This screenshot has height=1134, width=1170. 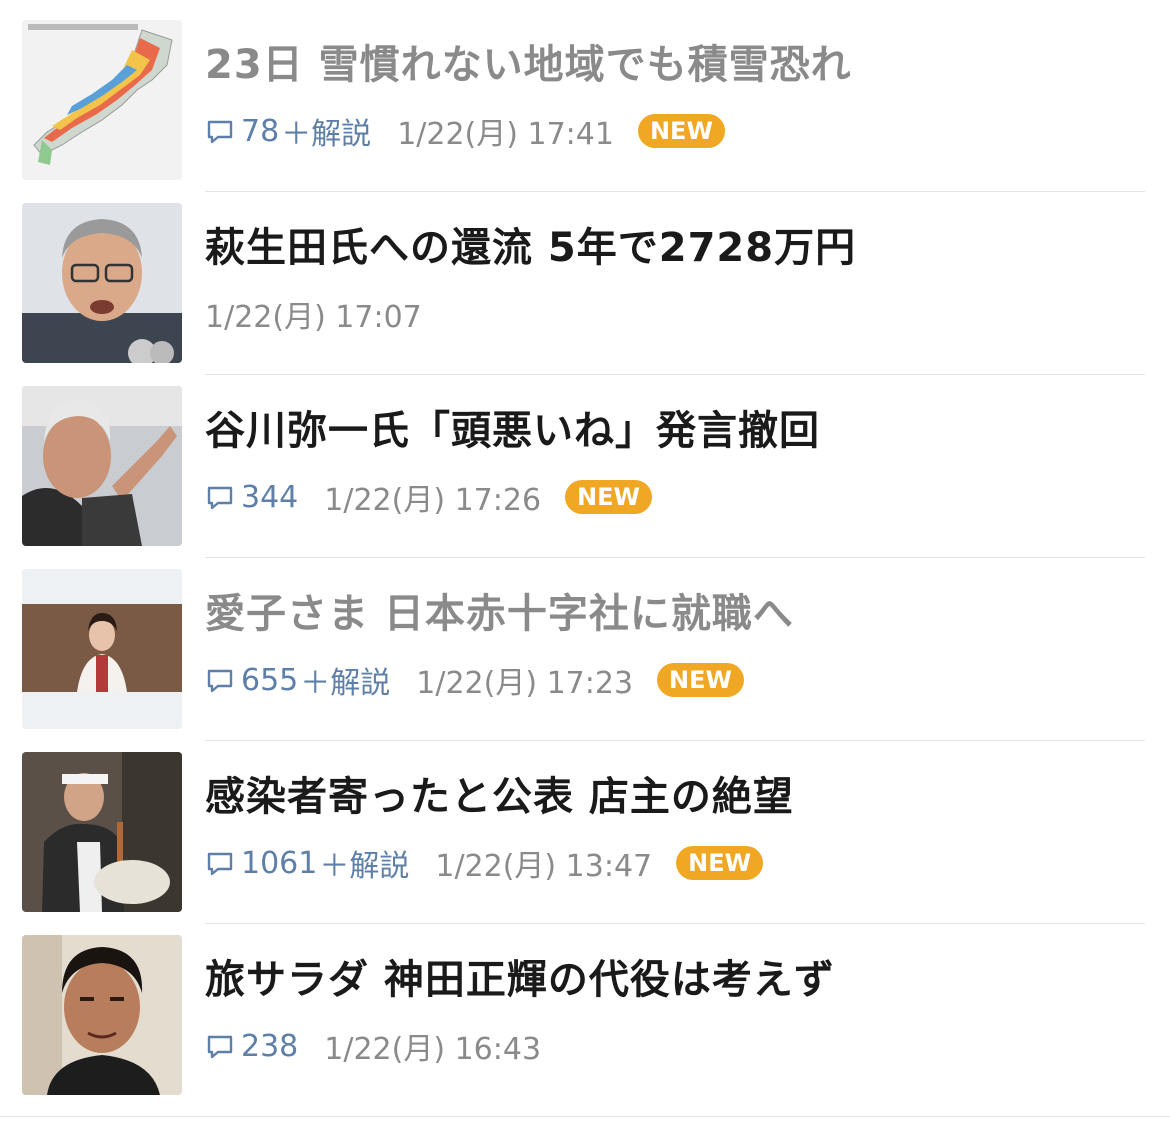 I want to click on comment-count: 78 ＋解説, so click(x=288, y=131).